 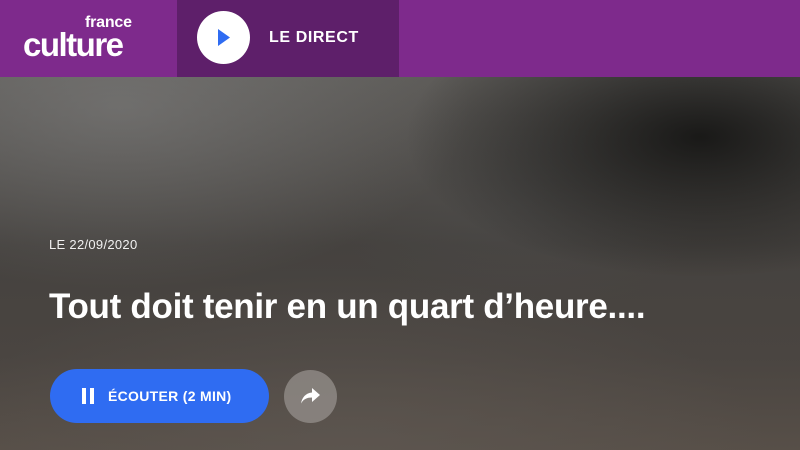 I want to click on listen-label: ÉCOUTER (2 MIN), so click(x=170, y=396).